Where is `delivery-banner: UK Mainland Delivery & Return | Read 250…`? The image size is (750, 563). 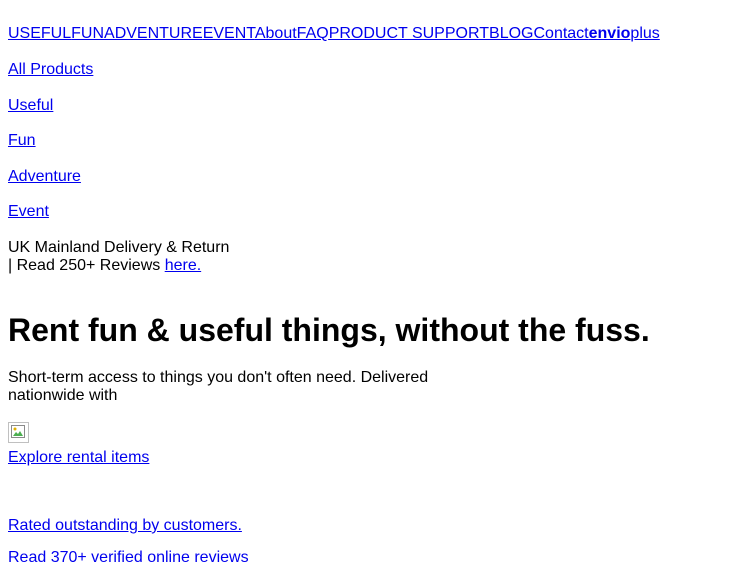
delivery-banner: UK Mainland Delivery & Return | Read 250… is located at coordinates (118, 257).